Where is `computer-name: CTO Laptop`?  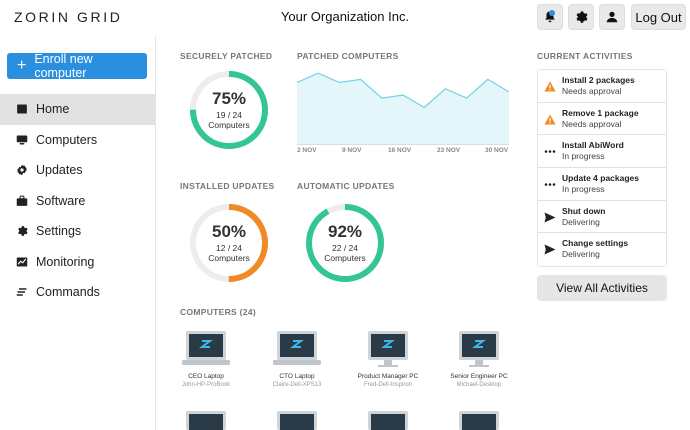
computer-name: CTO Laptop is located at coordinates (297, 376).